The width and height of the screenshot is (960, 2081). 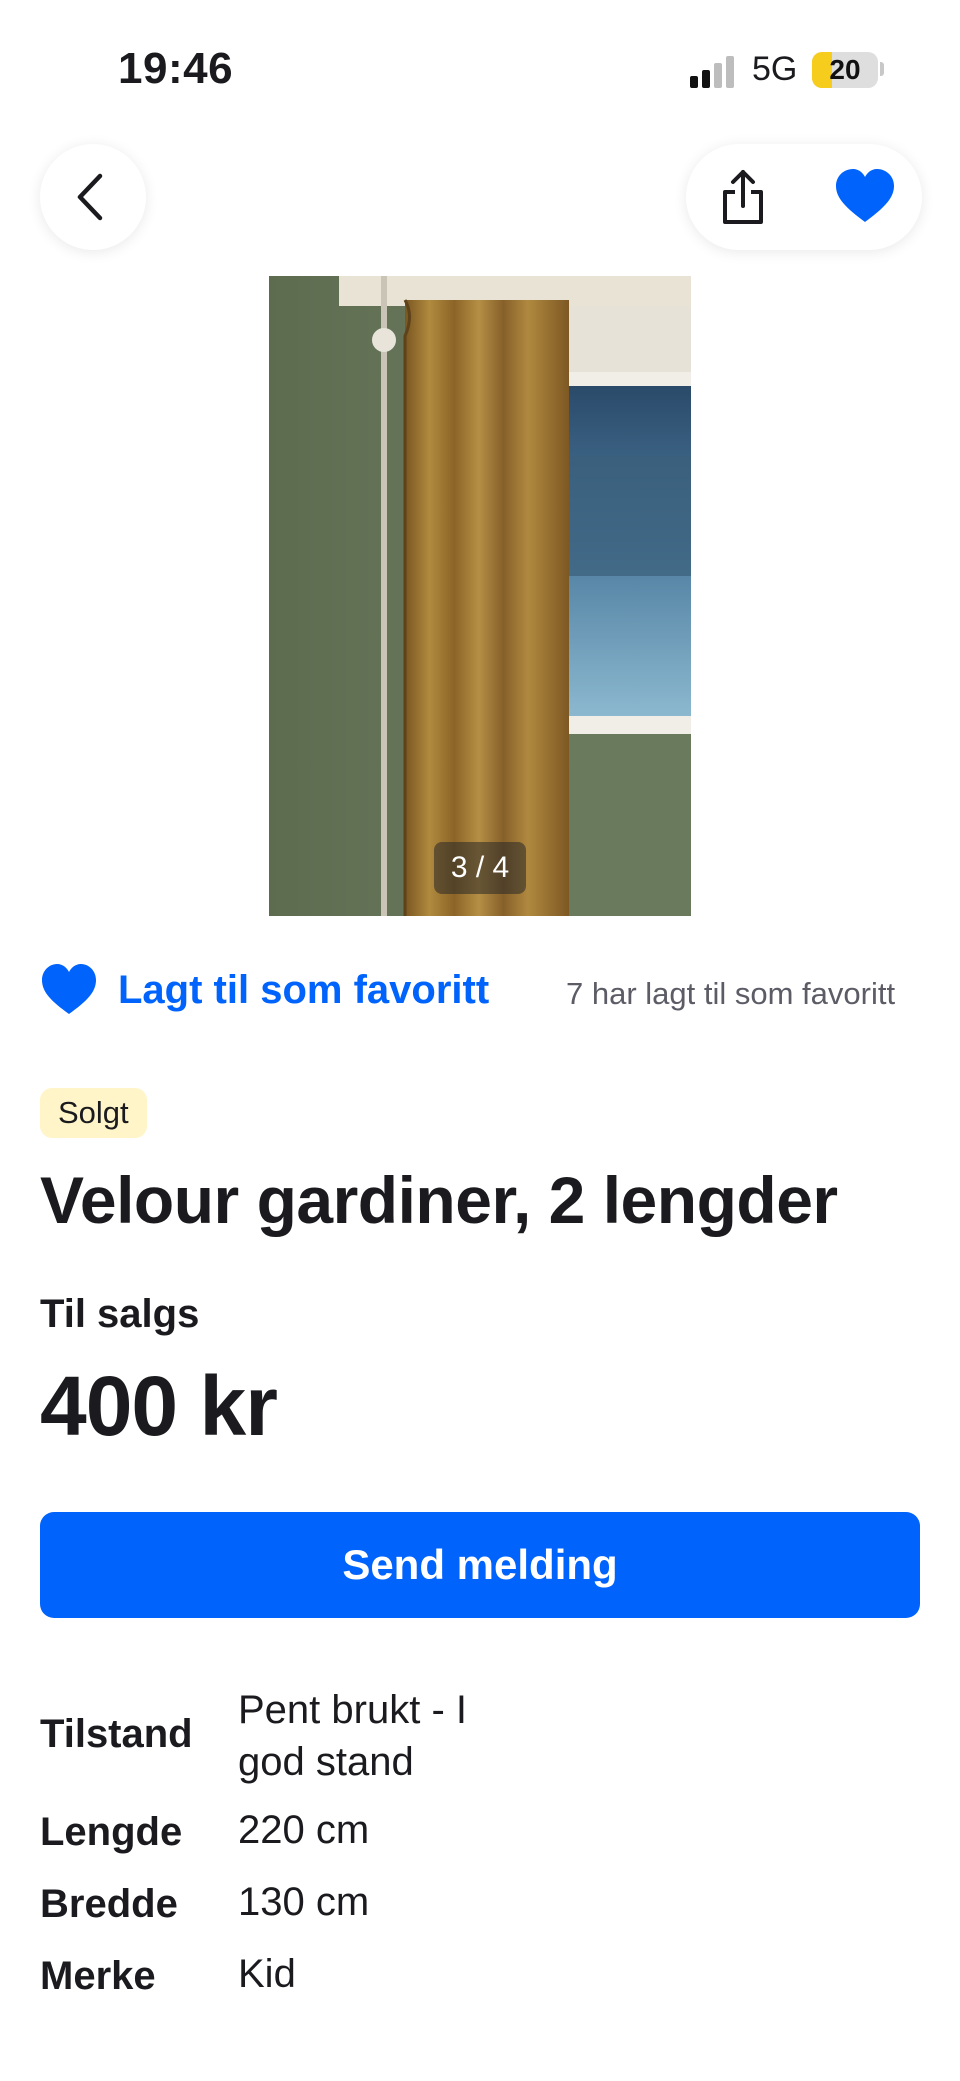 What do you see at coordinates (480, 868) in the screenshot?
I see `gallery-counter: 3 / 4` at bounding box center [480, 868].